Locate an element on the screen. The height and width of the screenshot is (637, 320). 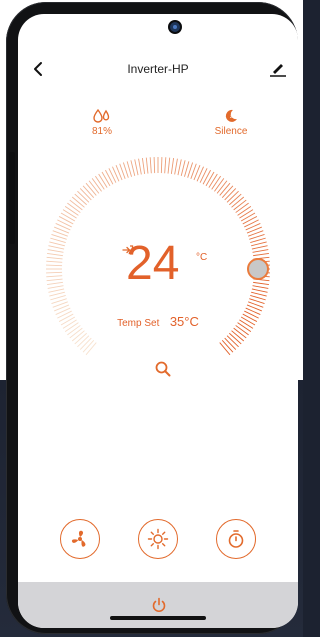
search-button is located at coordinates (163, 369).